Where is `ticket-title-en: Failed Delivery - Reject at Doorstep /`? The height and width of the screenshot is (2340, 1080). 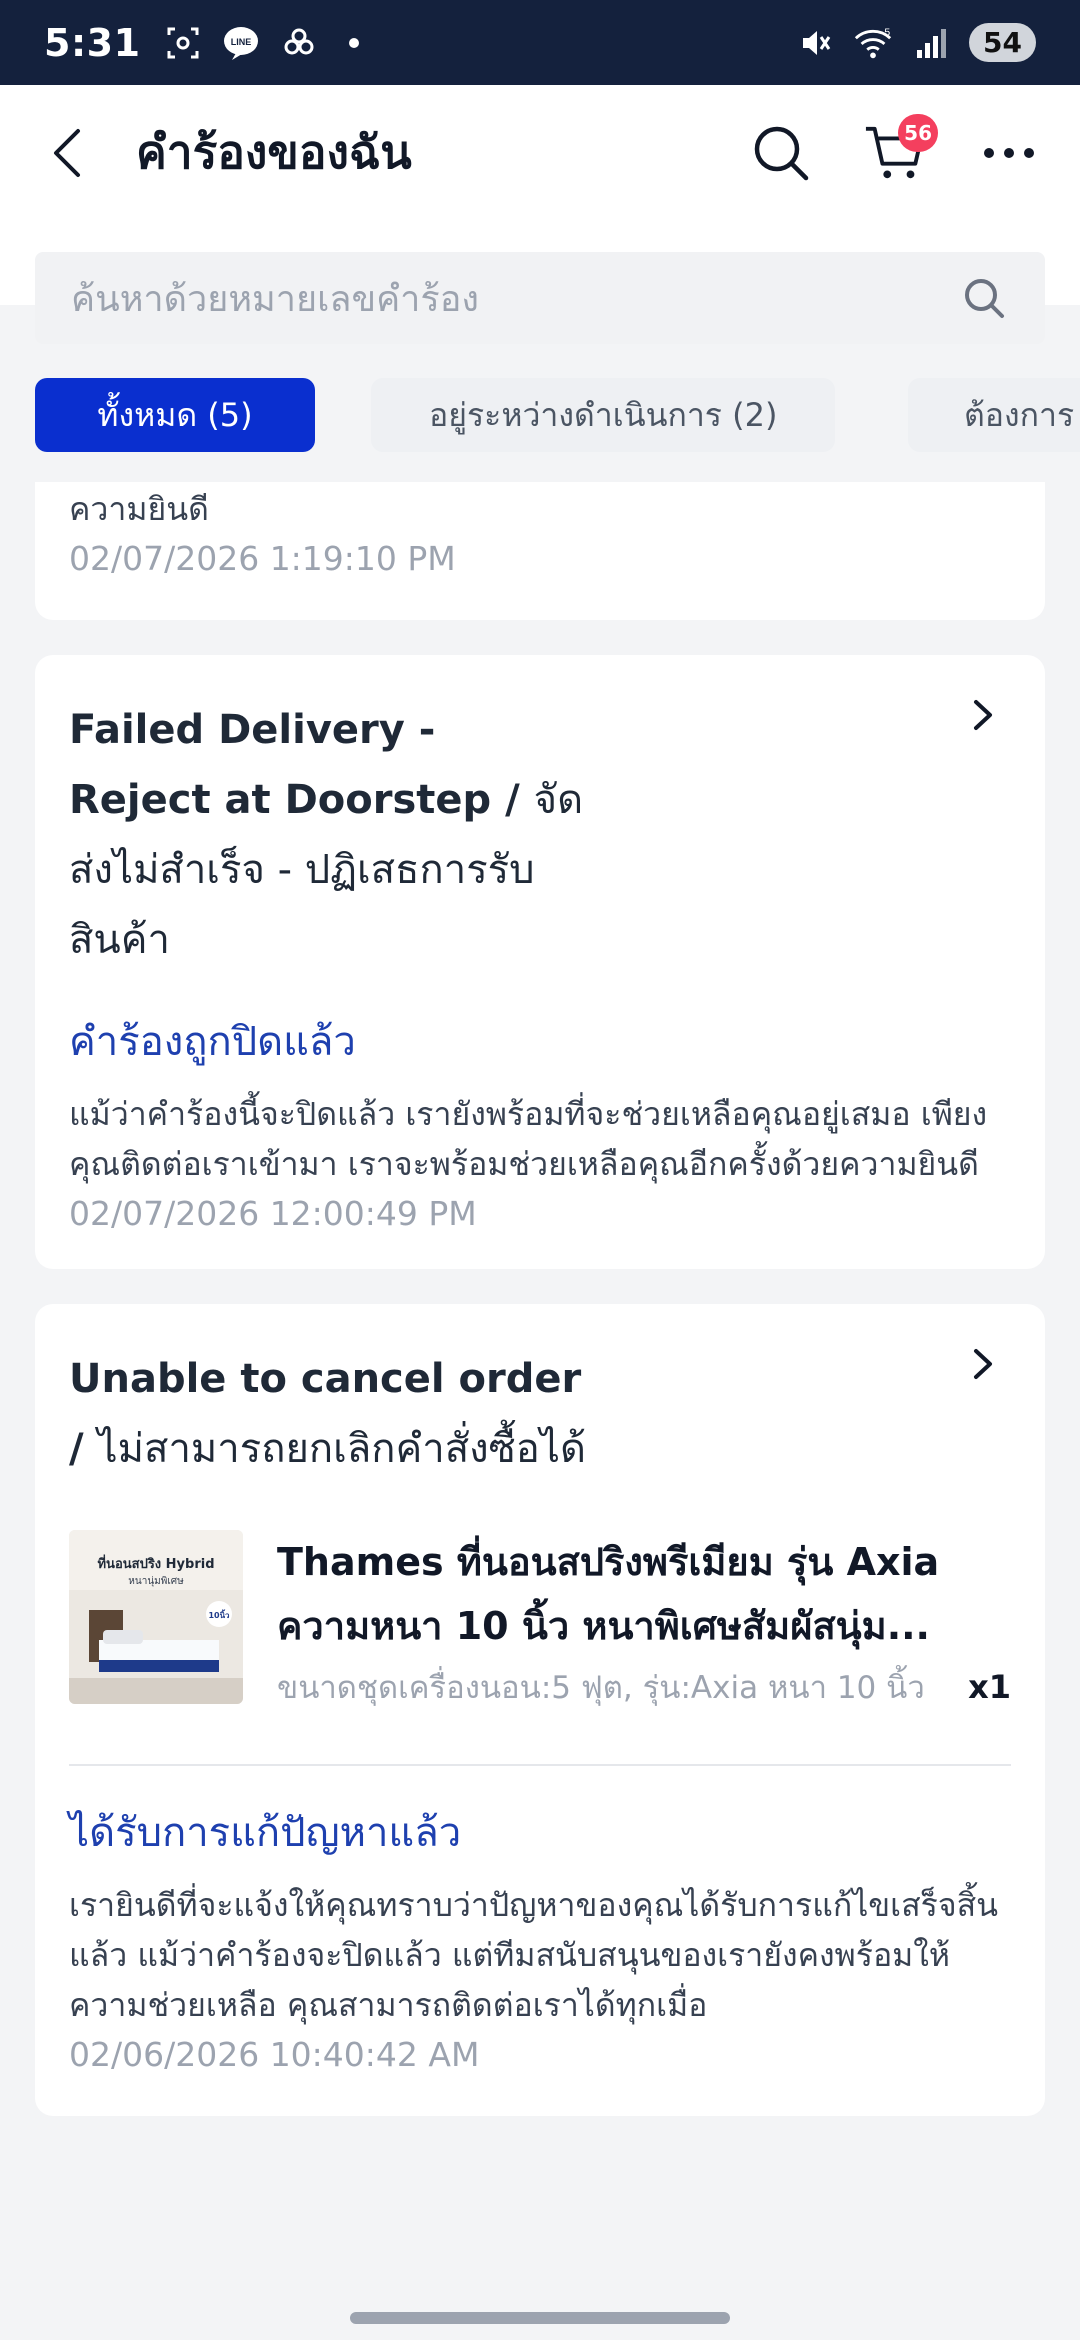
ticket-title-en: Failed Delivery - Reject at Doorstep / is located at coordinates (294, 765).